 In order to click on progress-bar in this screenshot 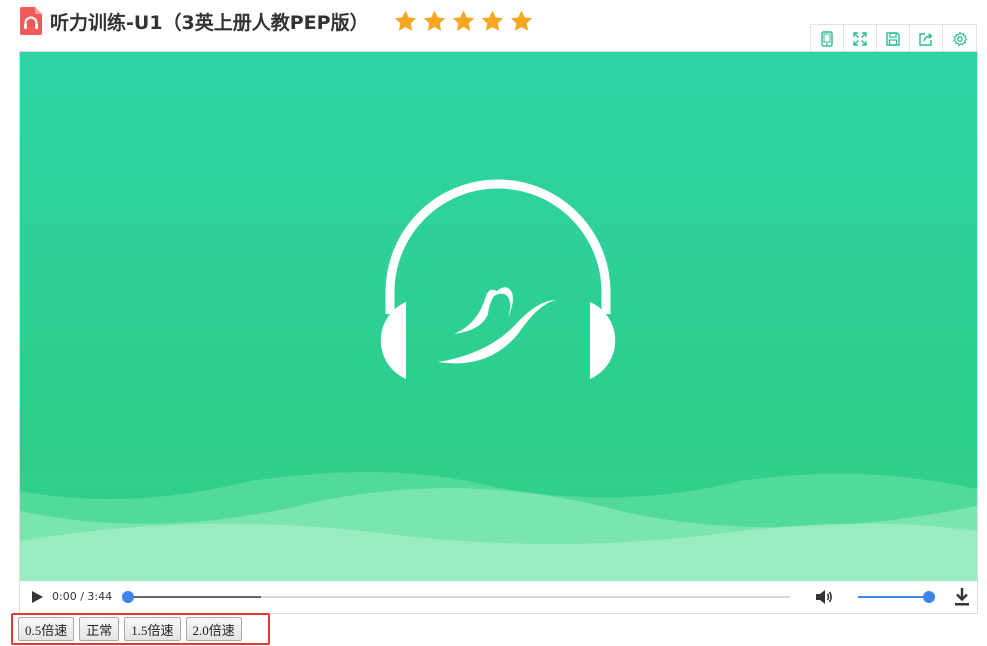, I will do `click(459, 597)`.